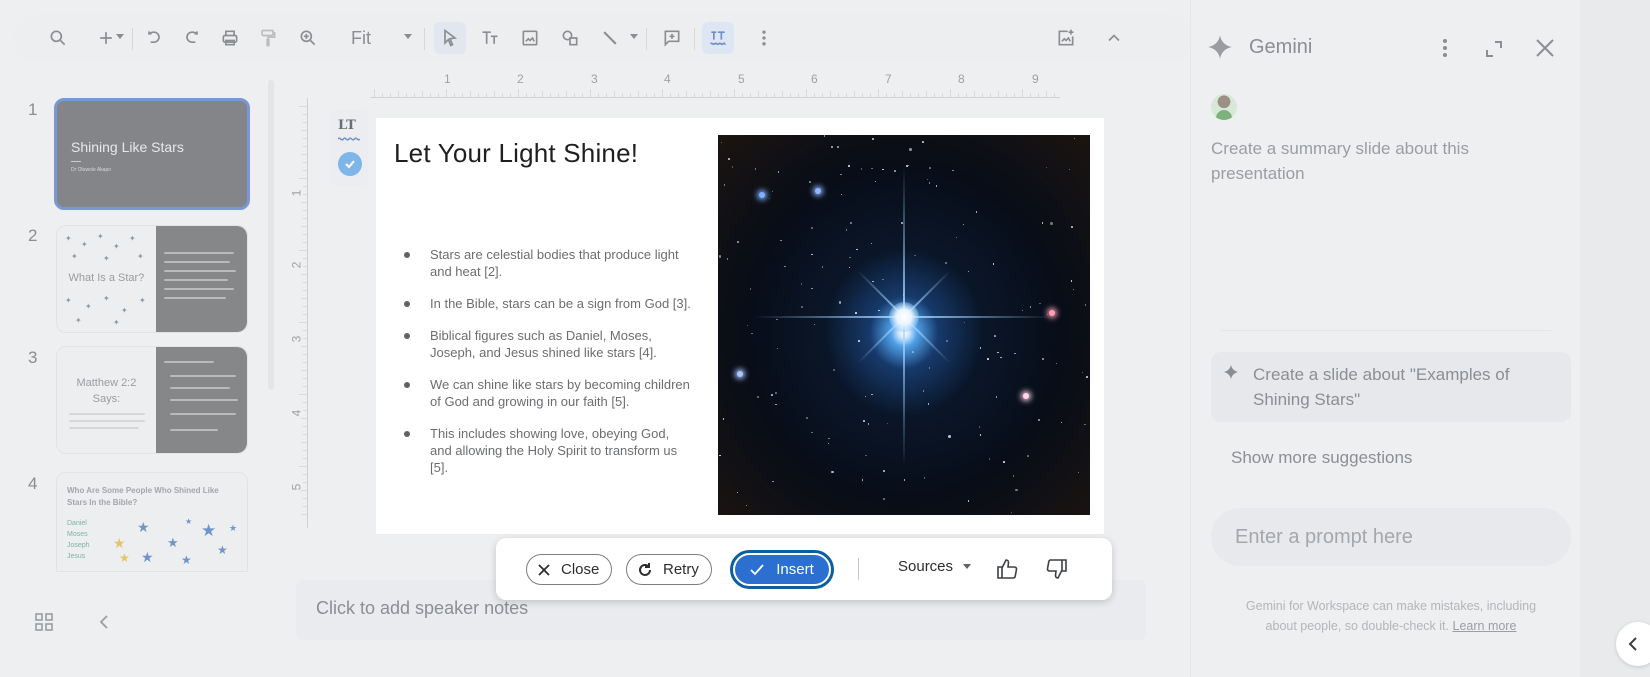 Image resolution: width=1650 pixels, height=677 pixels. I want to click on show-more-suggestions-button: Show more suggestions, so click(1321, 458).